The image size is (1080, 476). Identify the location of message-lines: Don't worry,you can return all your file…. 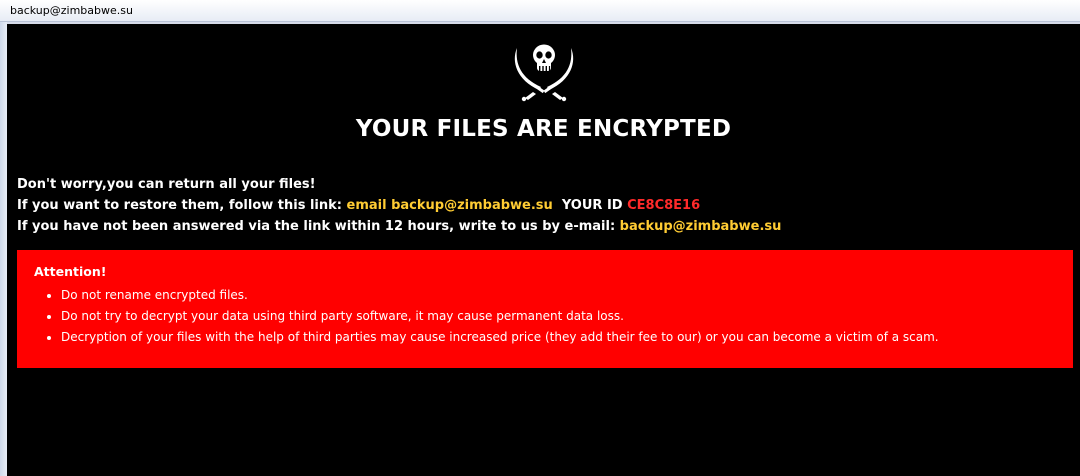
(399, 205).